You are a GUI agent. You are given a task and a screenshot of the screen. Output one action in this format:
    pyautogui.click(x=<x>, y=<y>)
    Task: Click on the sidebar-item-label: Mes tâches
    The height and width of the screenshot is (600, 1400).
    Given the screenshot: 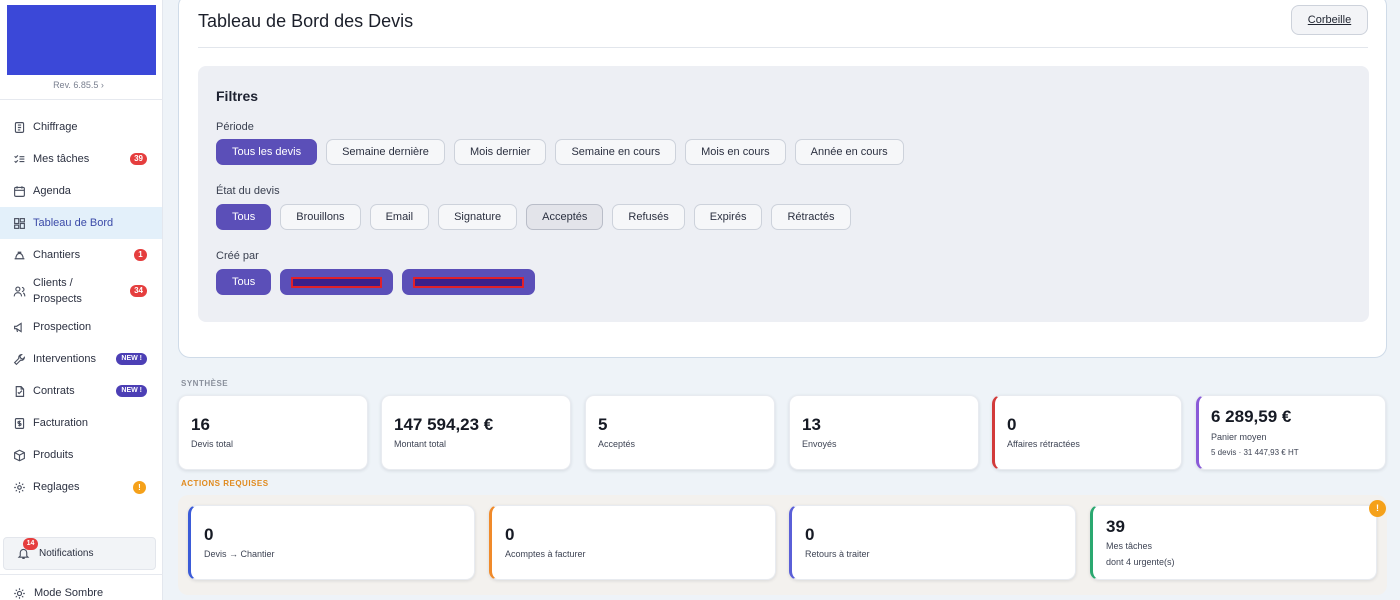 What is the action you would take?
    pyautogui.click(x=61, y=159)
    